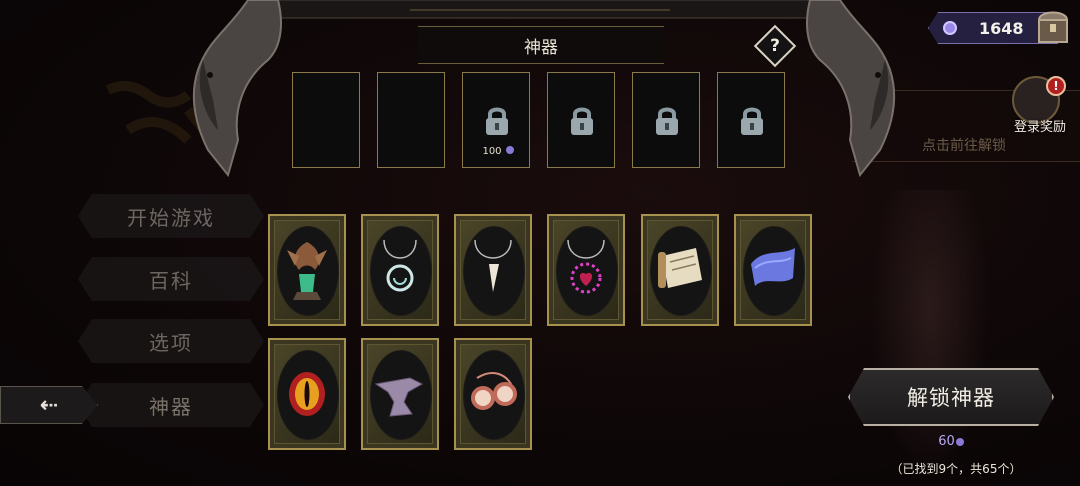 This screenshot has height=486, width=1080. What do you see at coordinates (540, 9) in the screenshot?
I see `ornate-frame` at bounding box center [540, 9].